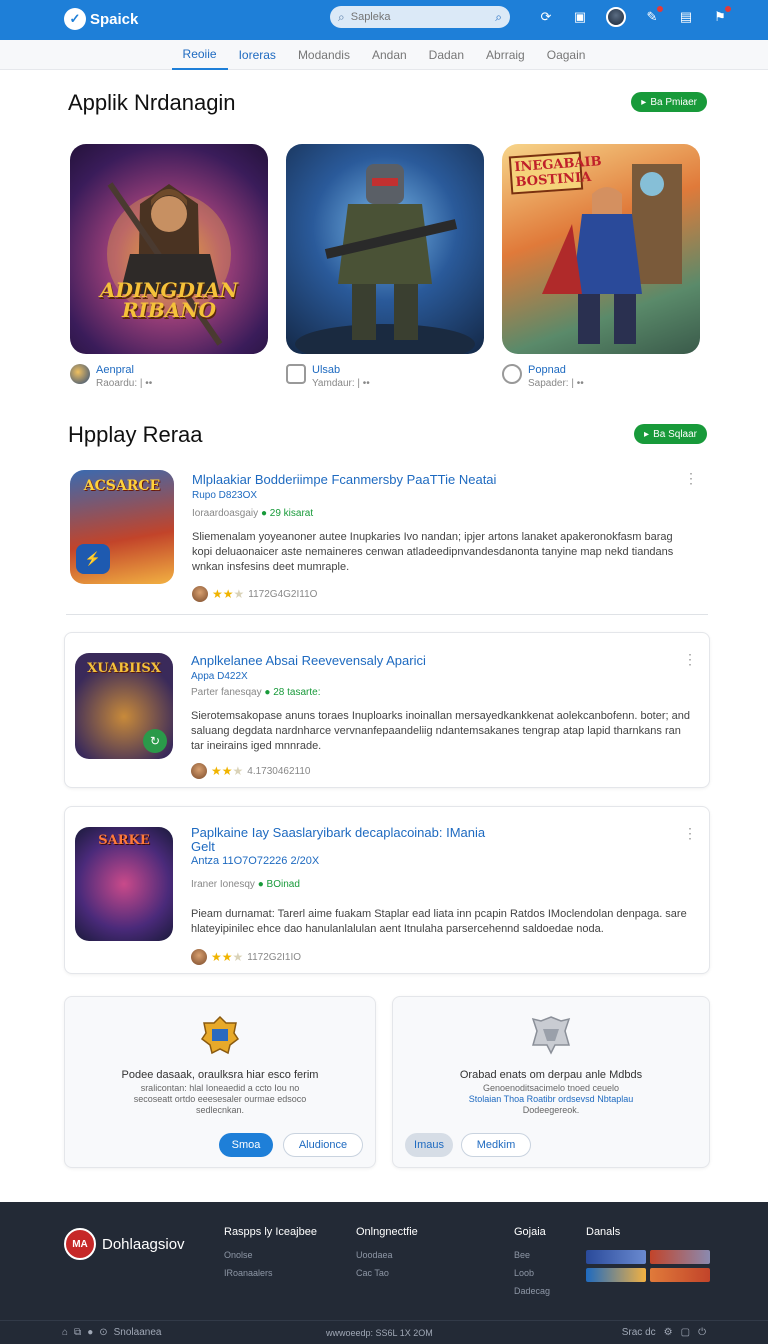 Image resolution: width=768 pixels, height=1344 pixels. What do you see at coordinates (246, 957) in the screenshot?
I see `list-item-rating: ★★★ 1172G2I1IO` at bounding box center [246, 957].